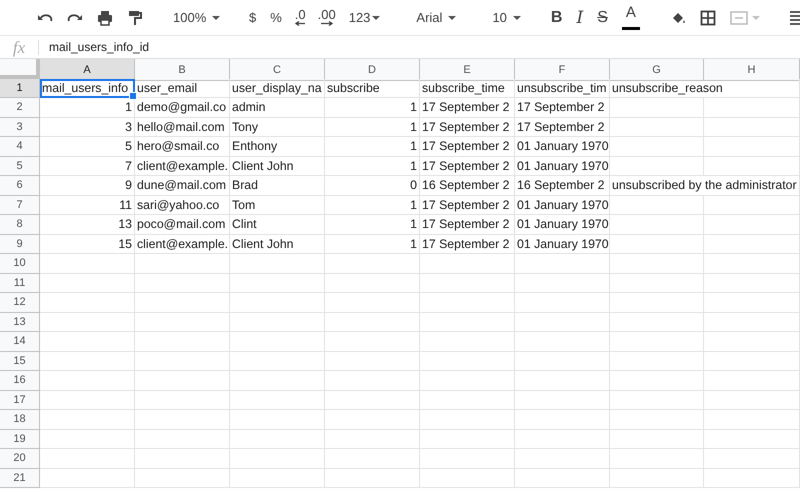  What do you see at coordinates (277, 70) in the screenshot?
I see `column-header: C` at bounding box center [277, 70].